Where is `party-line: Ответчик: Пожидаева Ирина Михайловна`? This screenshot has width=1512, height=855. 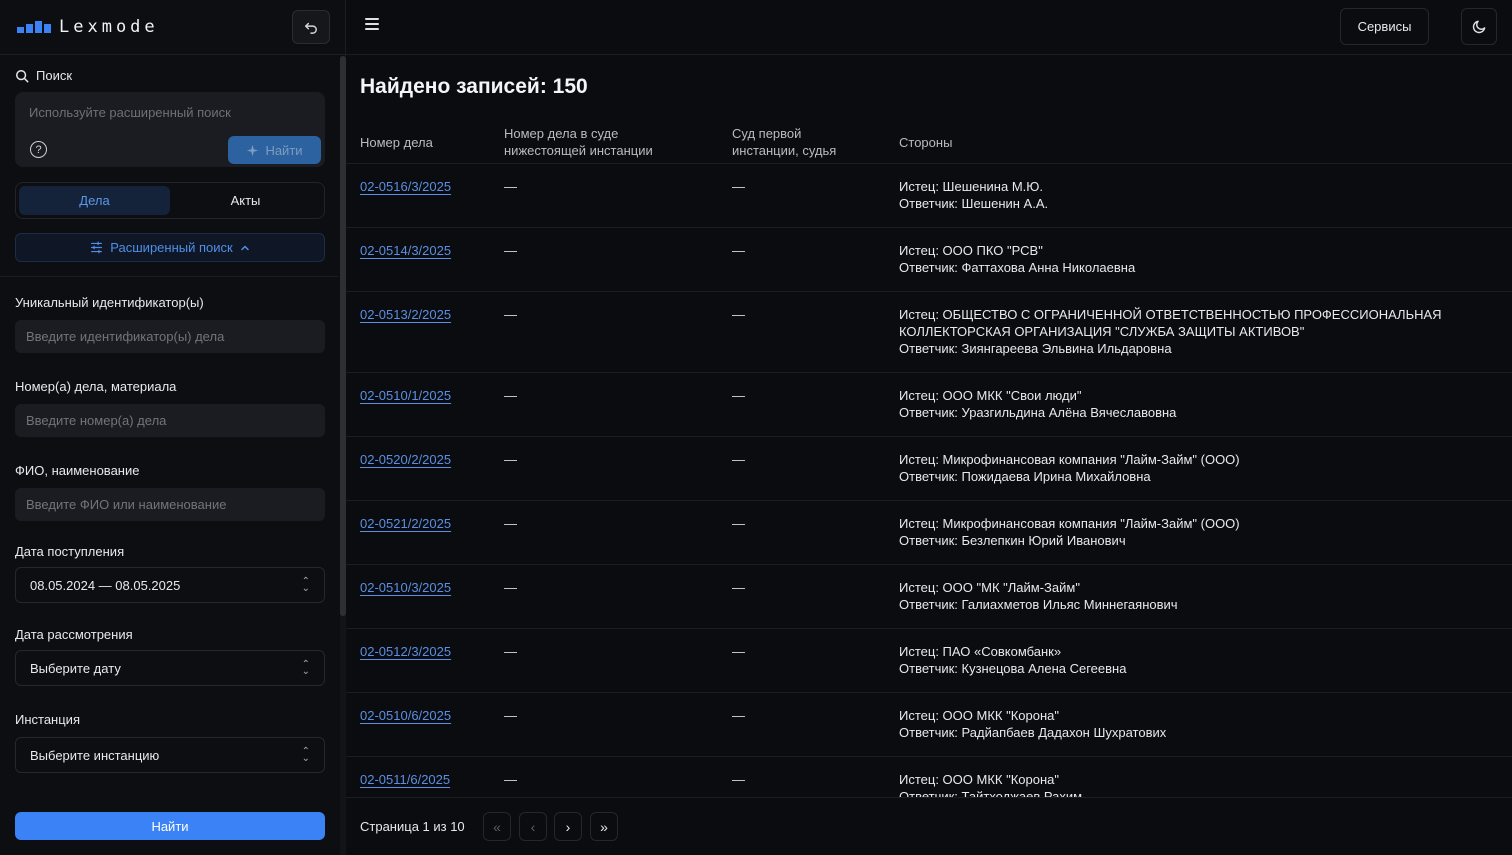 party-line: Ответчик: Пожидаева Ирина Михайловна is located at coordinates (1025, 476).